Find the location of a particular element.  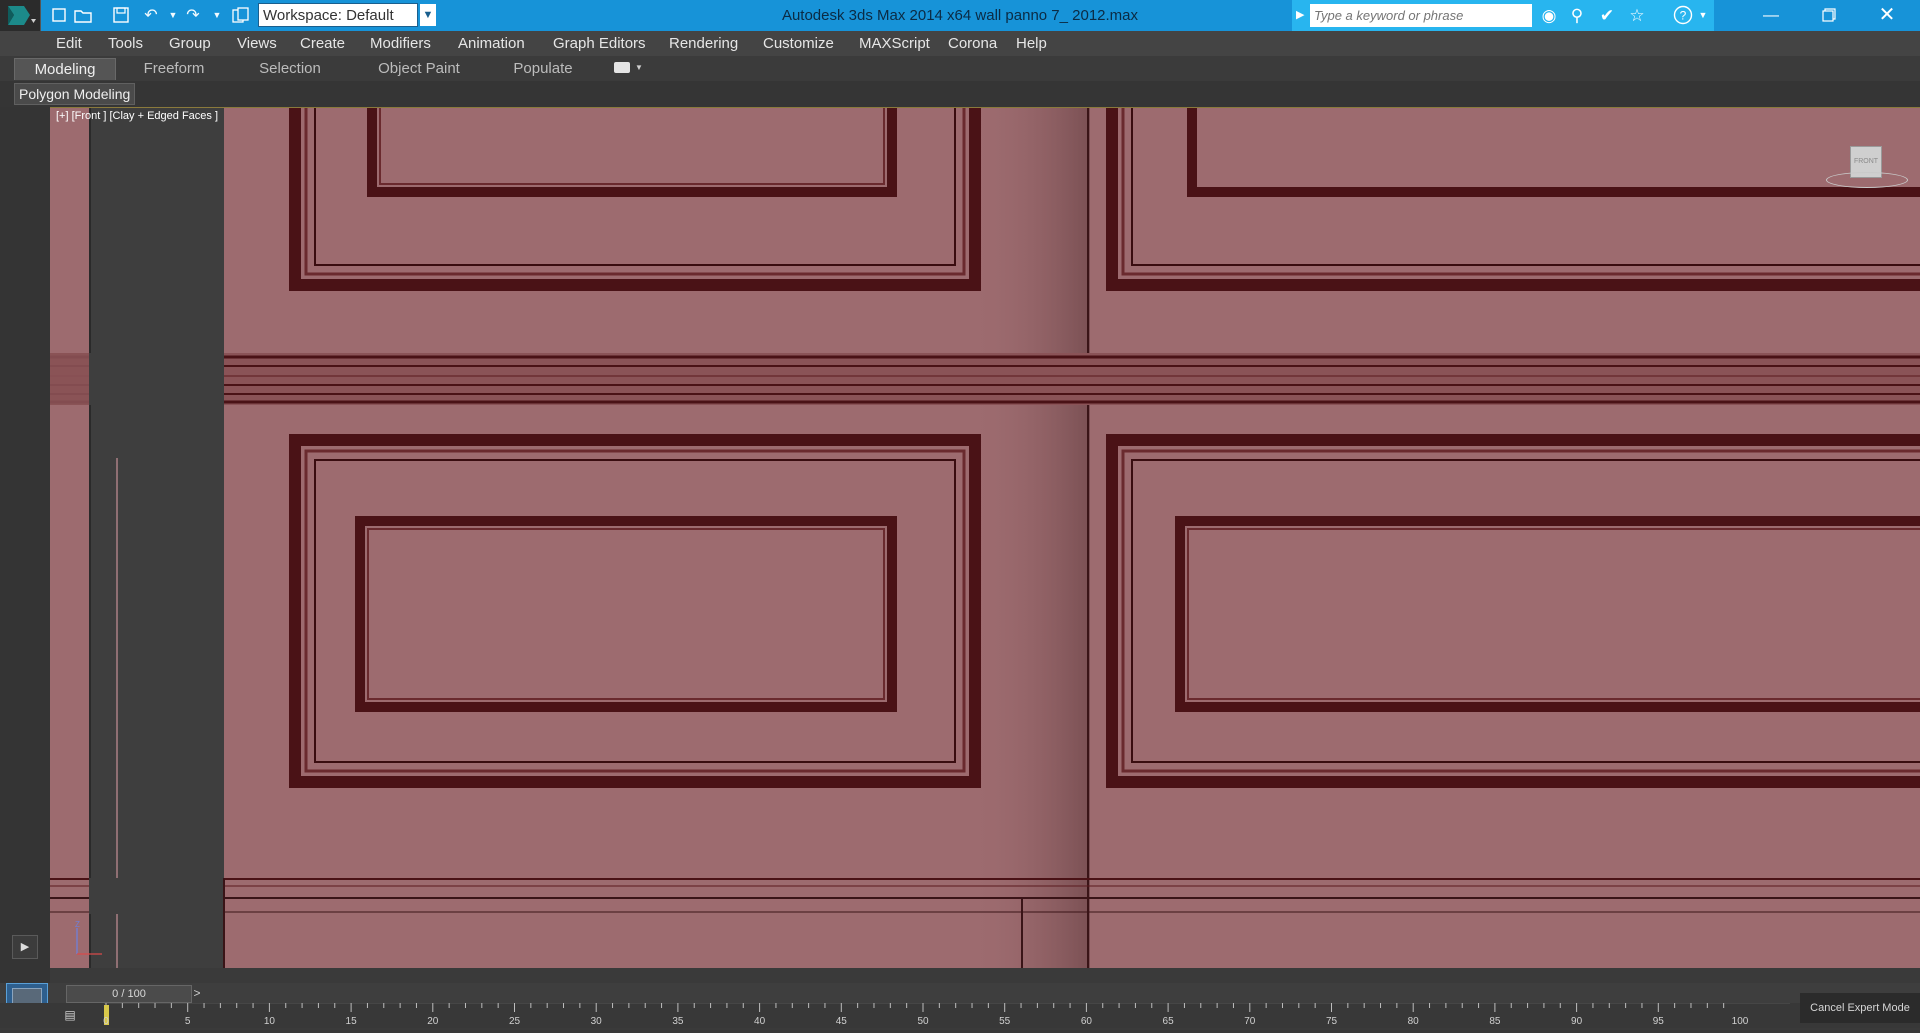

timeline-tick-label: 80 is located at coordinates (1413, 1021).